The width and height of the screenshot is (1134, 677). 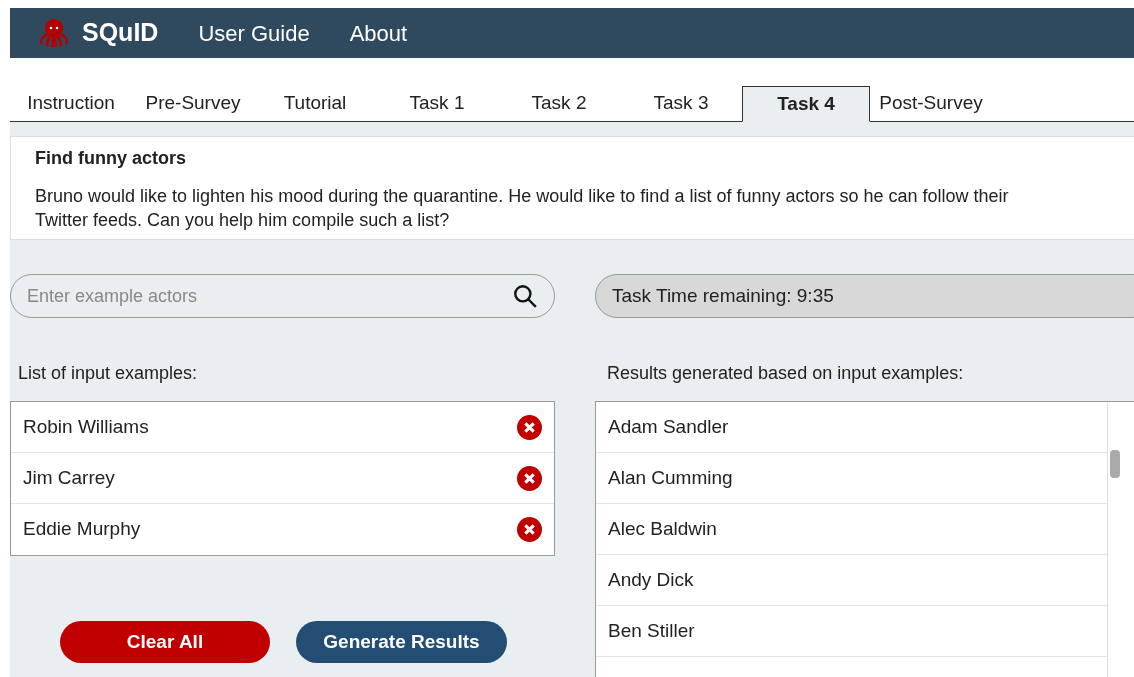 What do you see at coordinates (254, 33) in the screenshot?
I see `nav-link: User Guide` at bounding box center [254, 33].